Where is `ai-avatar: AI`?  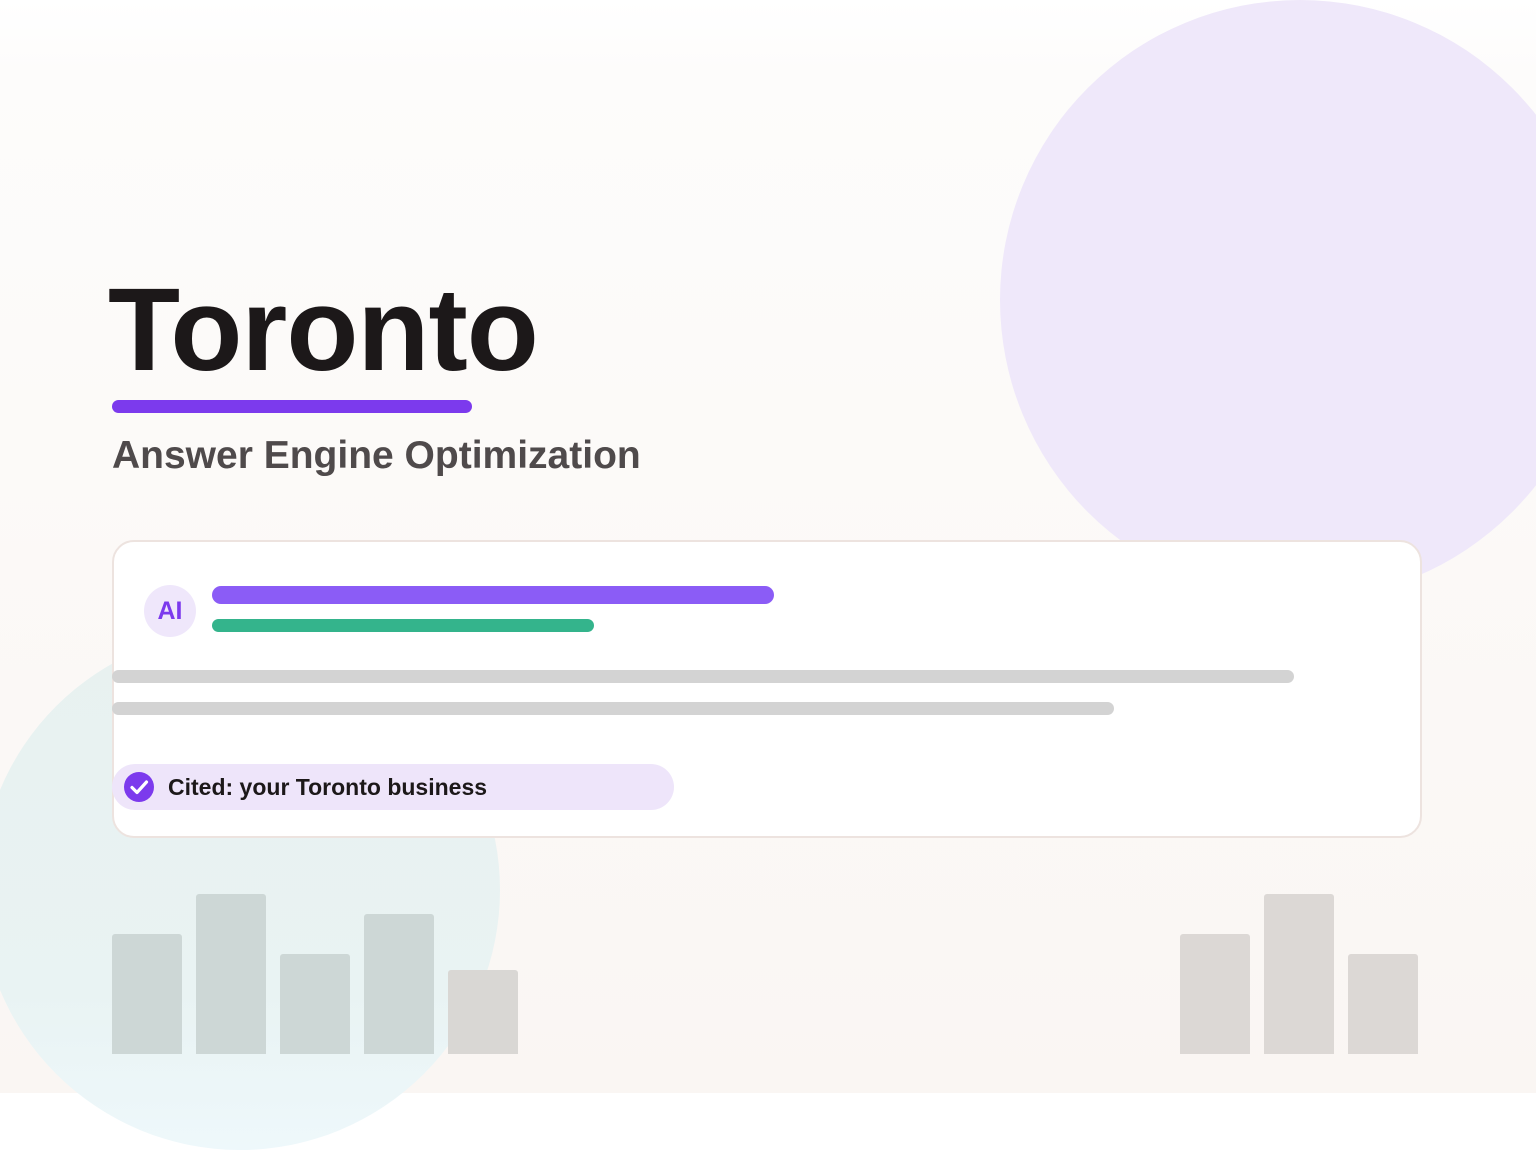
ai-avatar: AI is located at coordinates (170, 611).